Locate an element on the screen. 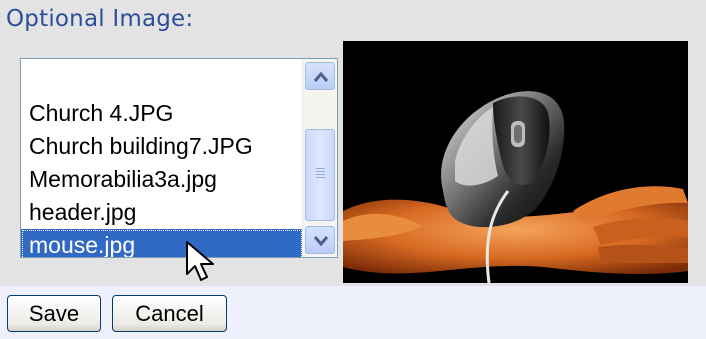  save-button: Save is located at coordinates (54, 313).